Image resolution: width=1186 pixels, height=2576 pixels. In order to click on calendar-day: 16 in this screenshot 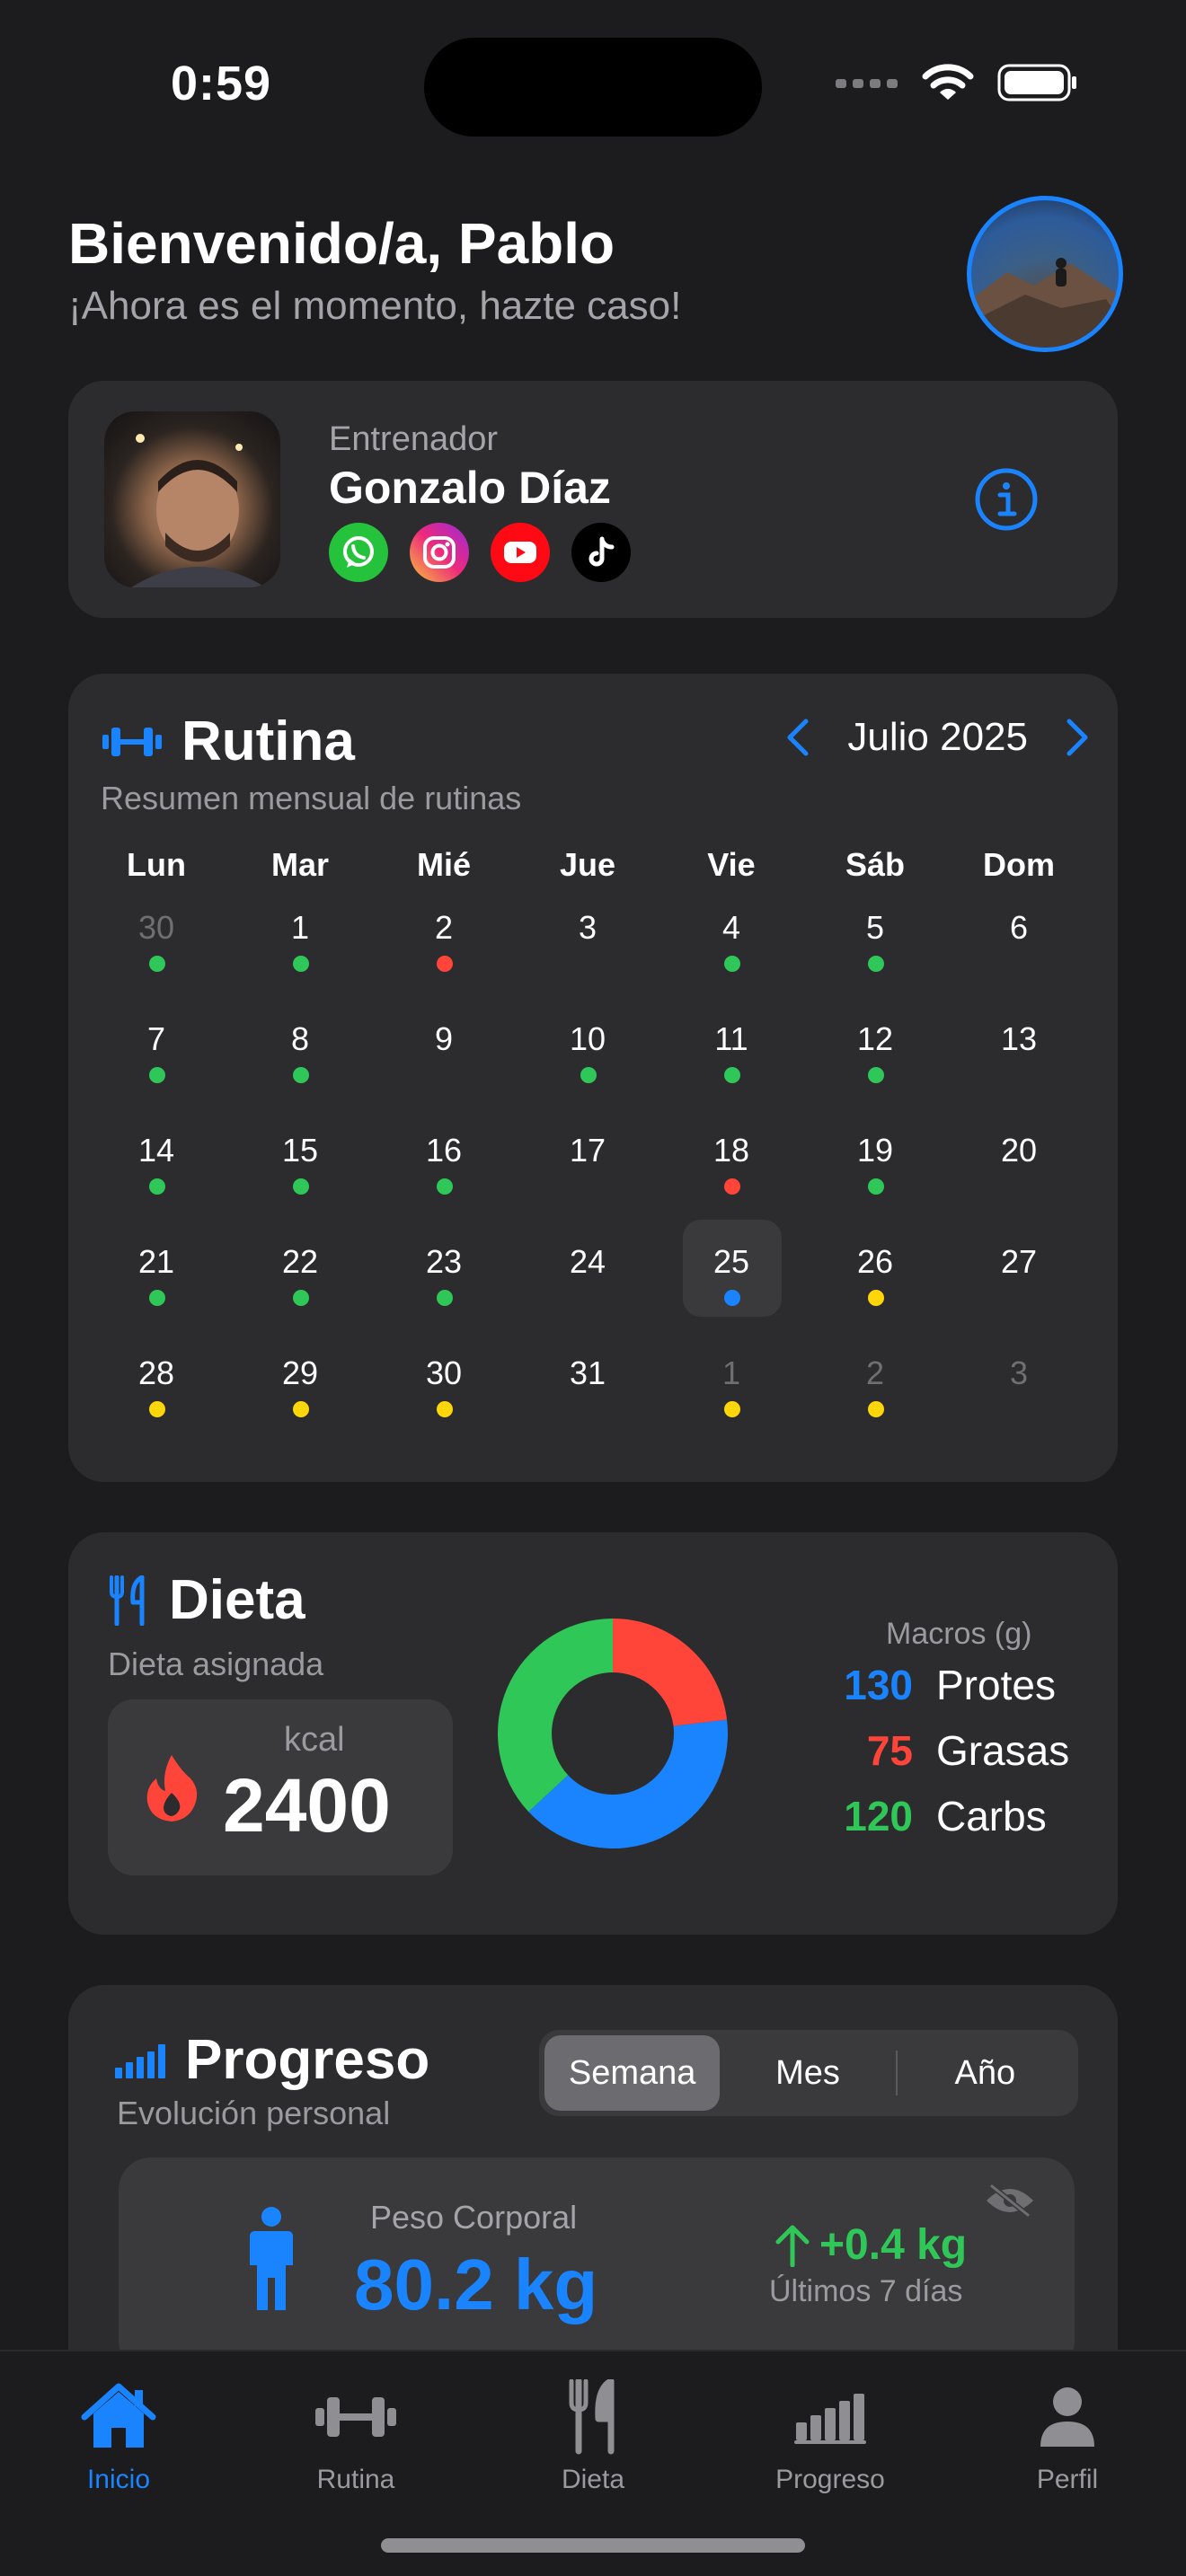, I will do `click(444, 1187)`.